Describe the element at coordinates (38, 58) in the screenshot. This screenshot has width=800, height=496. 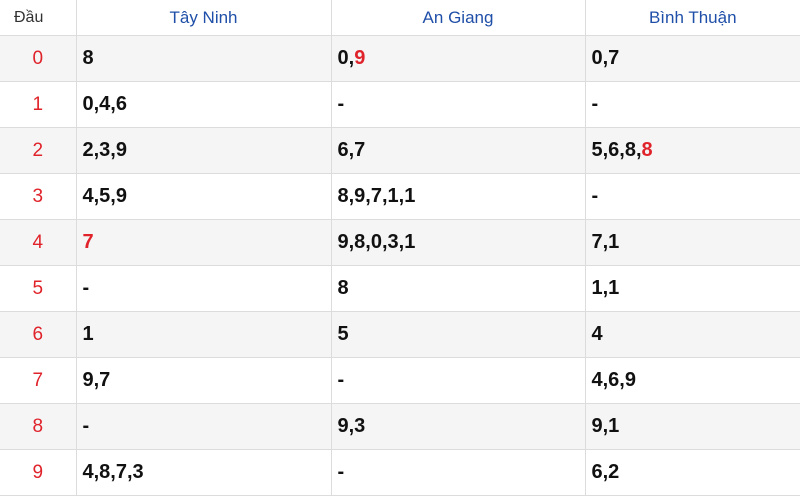
I see `head-digit-cell: 0` at that location.